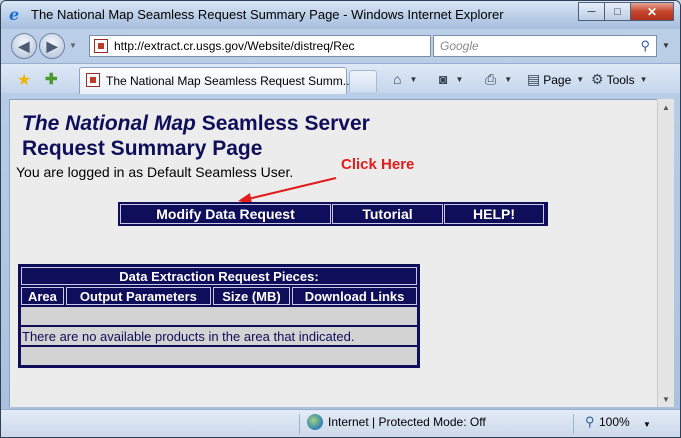 The image size is (681, 438). Describe the element at coordinates (387, 214) in the screenshot. I see `tutorial-button: Tutorial` at that location.